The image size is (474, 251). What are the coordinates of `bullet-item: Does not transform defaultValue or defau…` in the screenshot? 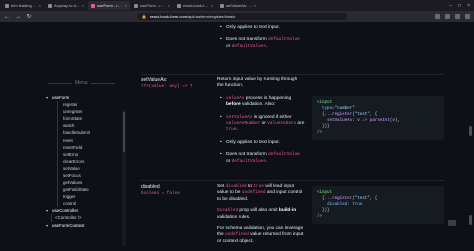 It's located at (261, 43).